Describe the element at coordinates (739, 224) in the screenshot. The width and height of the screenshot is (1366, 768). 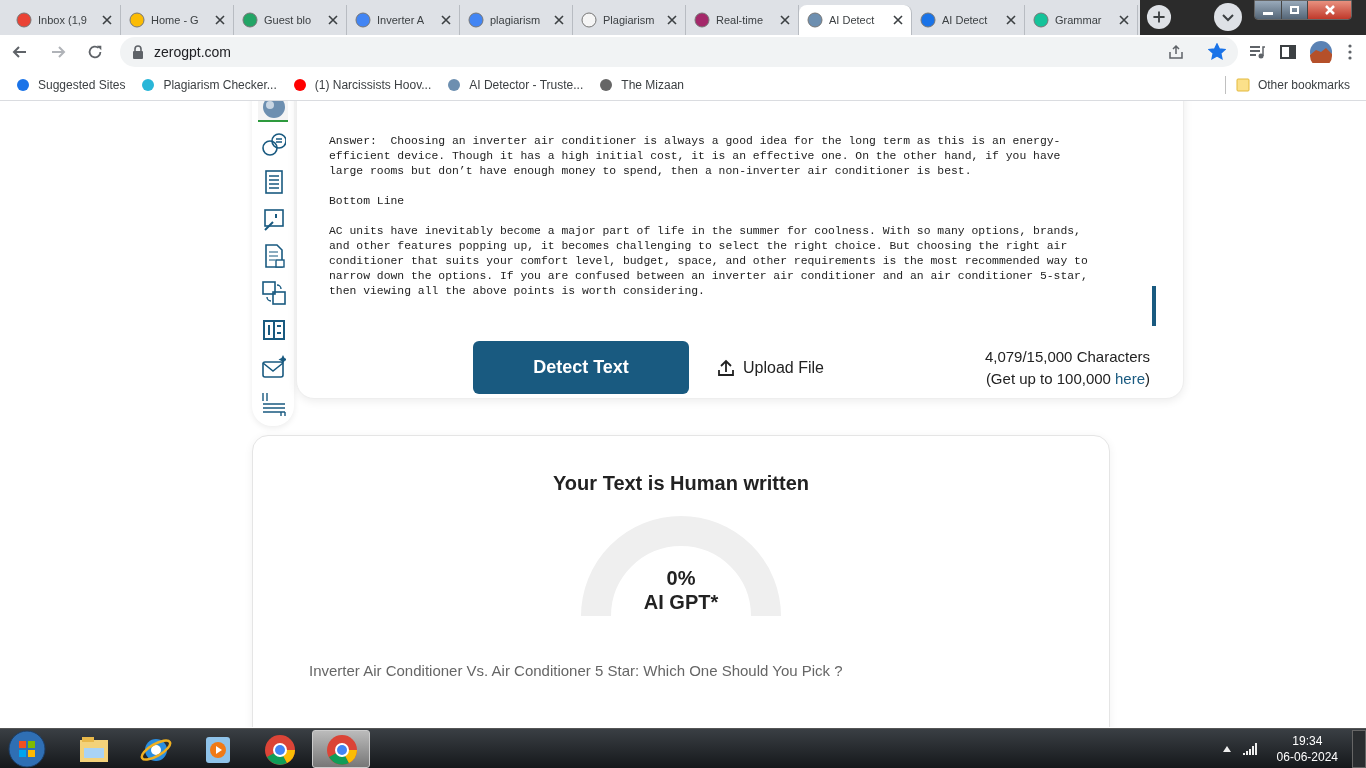
I see `text-input-area: Answer: Choosing an inverter air conditioner is always a good idea for the long term as this is an energy- efficient device. Though it has a high initial cost, it is an effective one. On the other hand, if you have large rooms but don’t have enough money to spend, then a non-inverter air conditioner is best. Bottom Line AC units have inevitably become a major part of life in the summer for coolness. With so many options, brands, and other features popping up, it becomes challenging to select the right choice. But choosing the right air conditioner that suits your comfort level, budget, space, and other requirements is the most recommended way to narrow down the options. If you are confused between an inverter air conditioner and an air conditioner 5-star, then viewing all the above points is worth considering.` at that location.